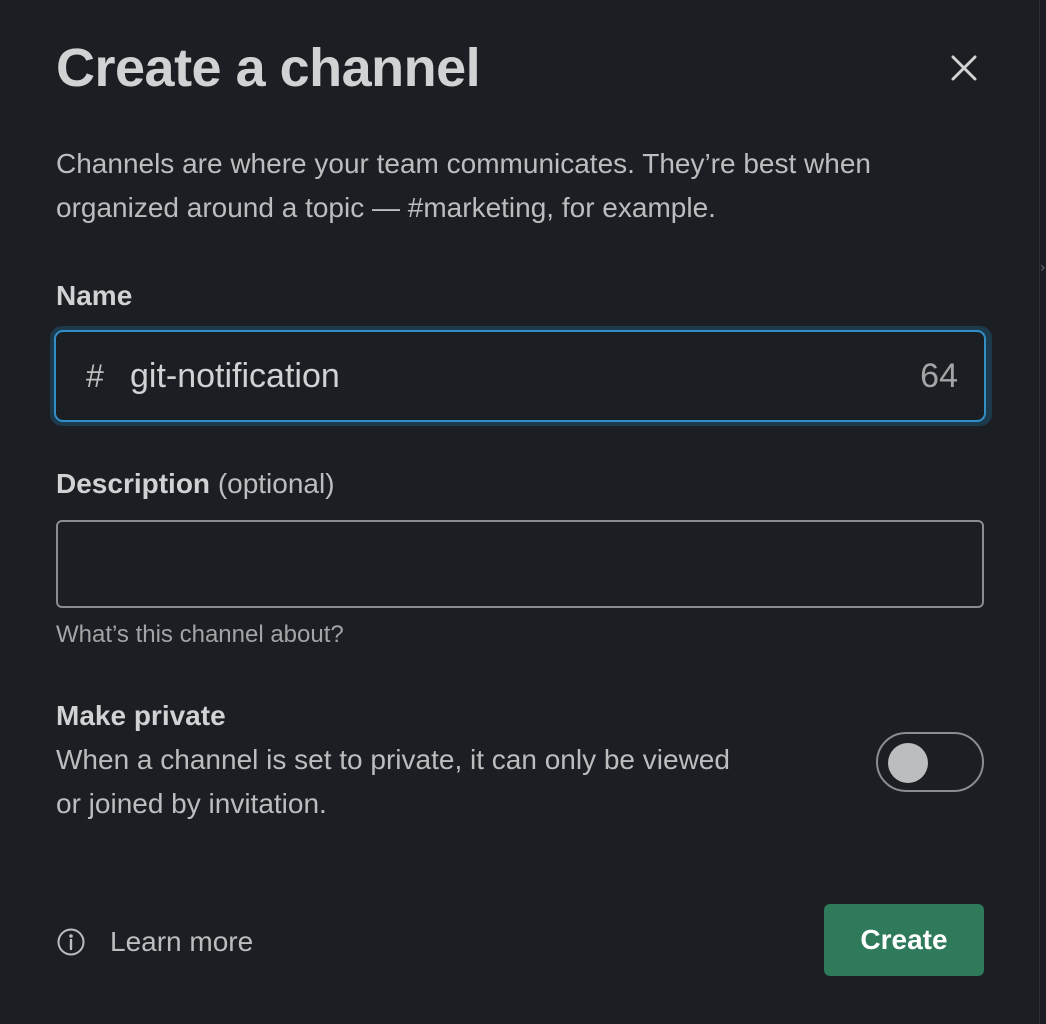 The width and height of the screenshot is (1046, 1024). Describe the element at coordinates (276, 483) in the screenshot. I see `optional-tag: (optional)` at that location.